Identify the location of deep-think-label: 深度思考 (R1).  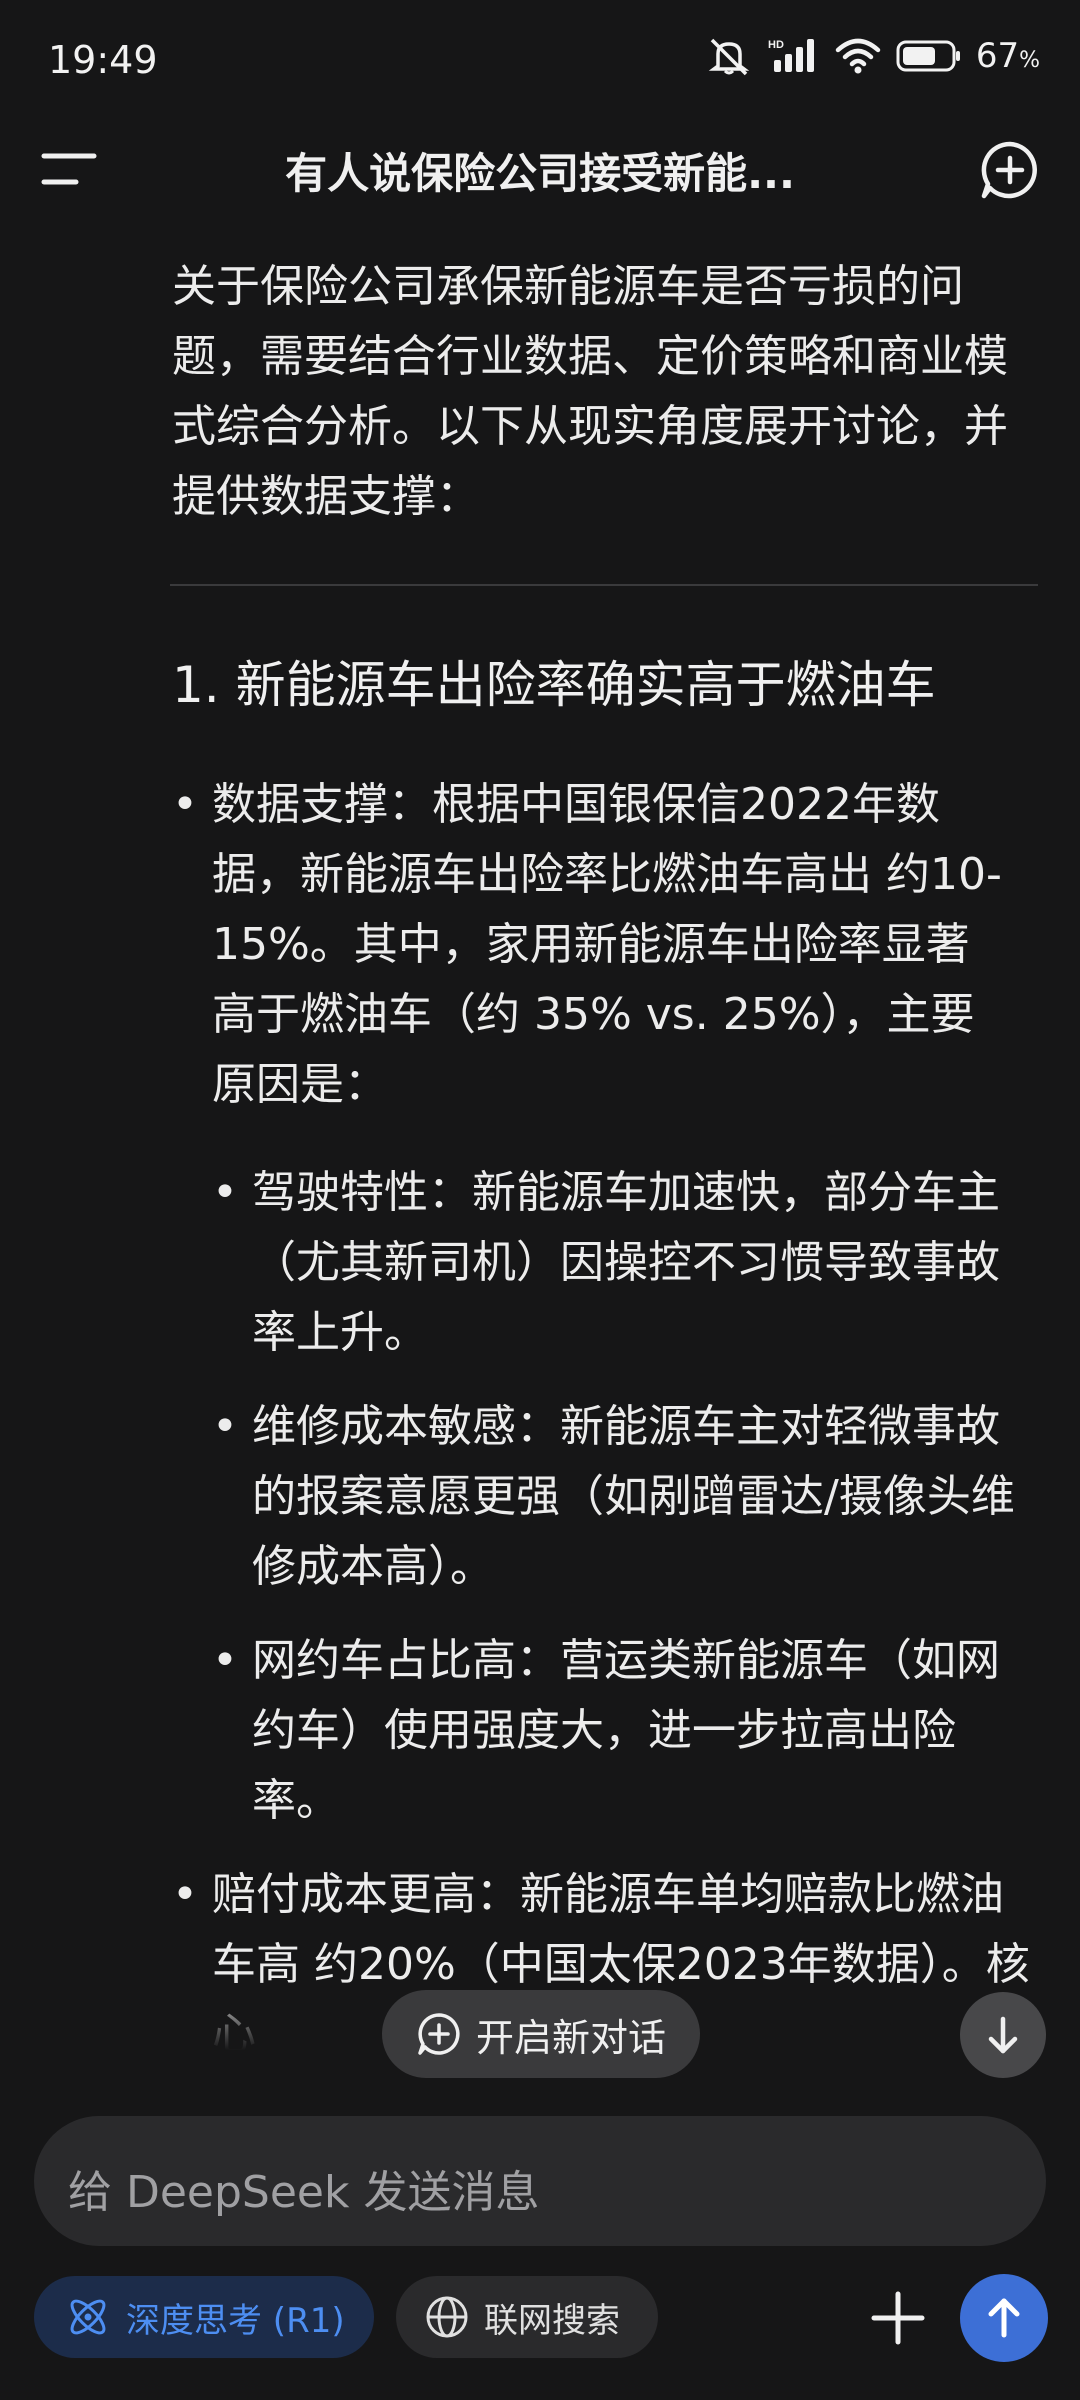
(235, 2320).